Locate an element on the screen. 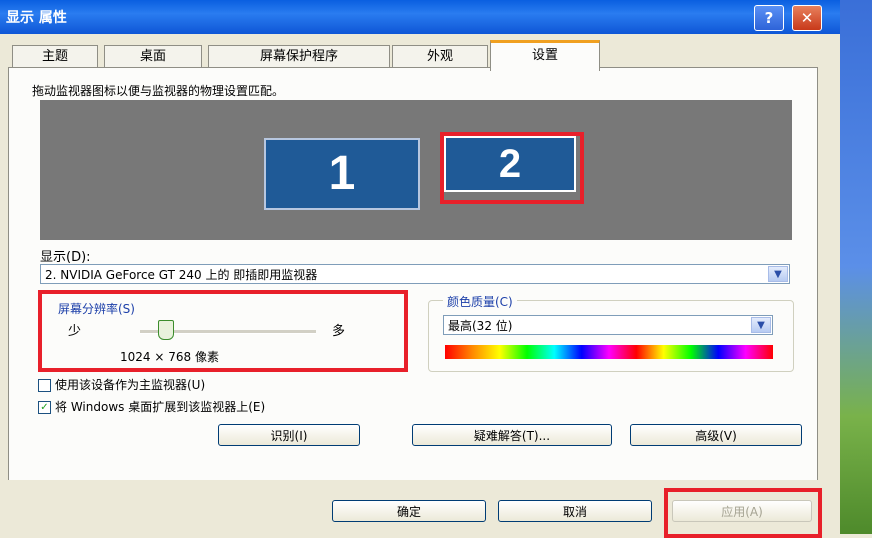 This screenshot has height=538, width=872. extend-desktop-label: 将 Windows 桌面扩展到该监视器上(E) is located at coordinates (160, 407).